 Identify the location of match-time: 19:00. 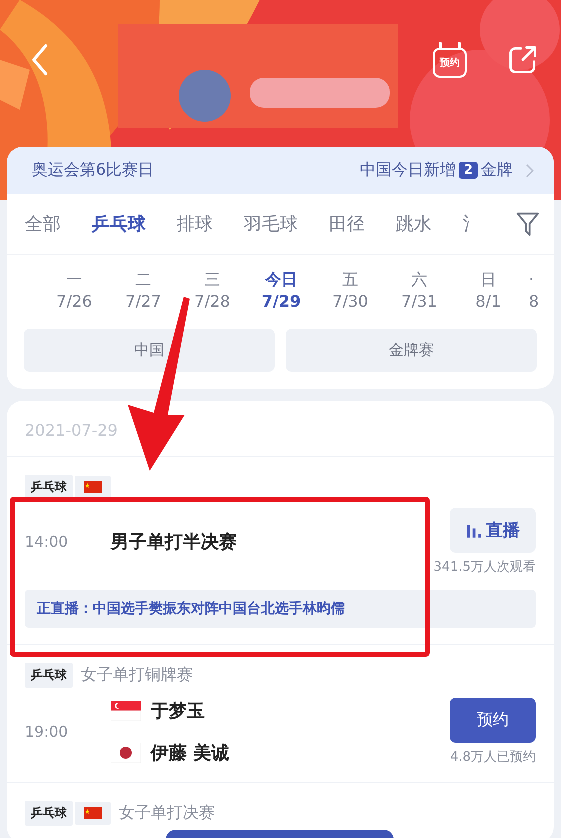
(47, 732).